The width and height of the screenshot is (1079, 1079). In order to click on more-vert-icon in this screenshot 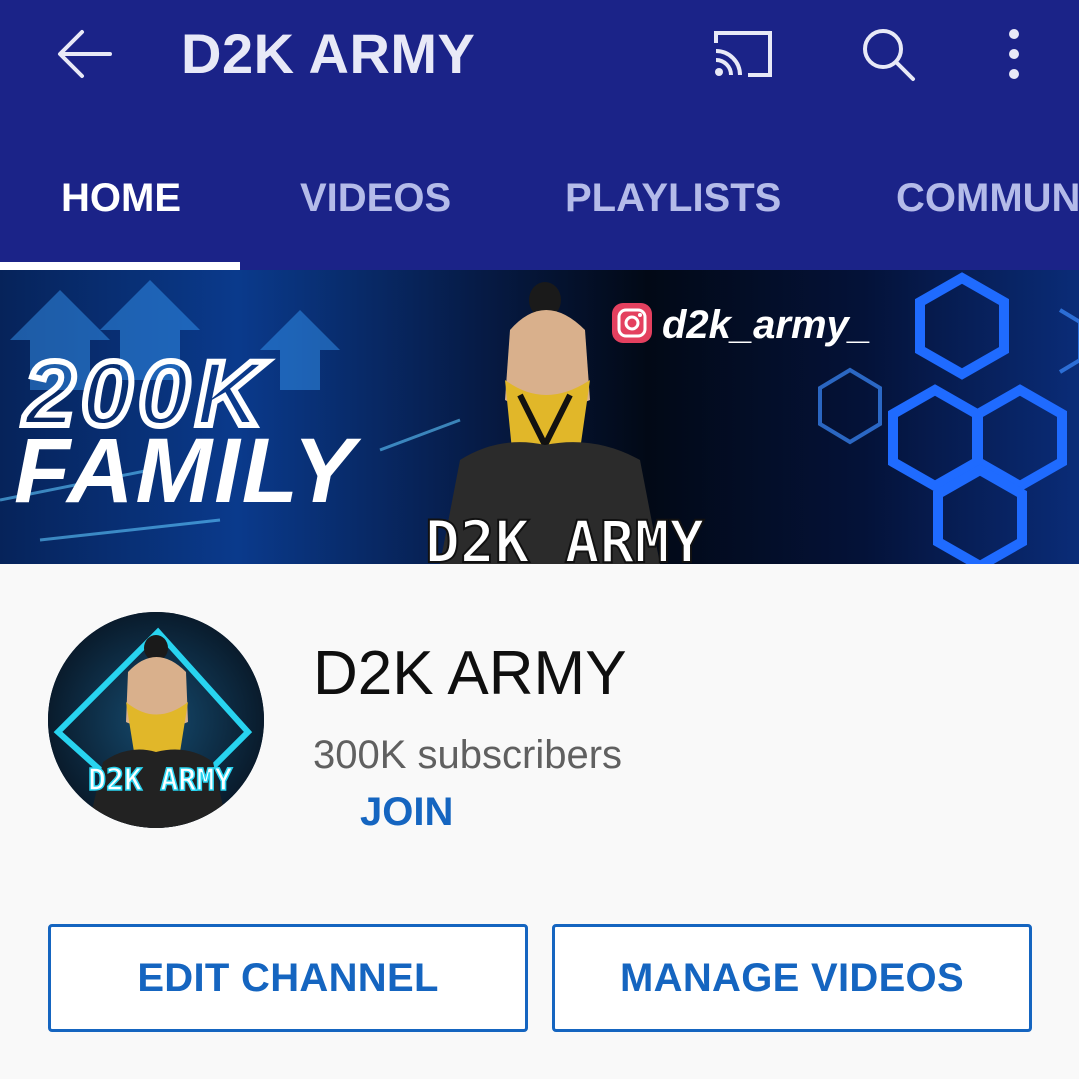, I will do `click(1014, 54)`.